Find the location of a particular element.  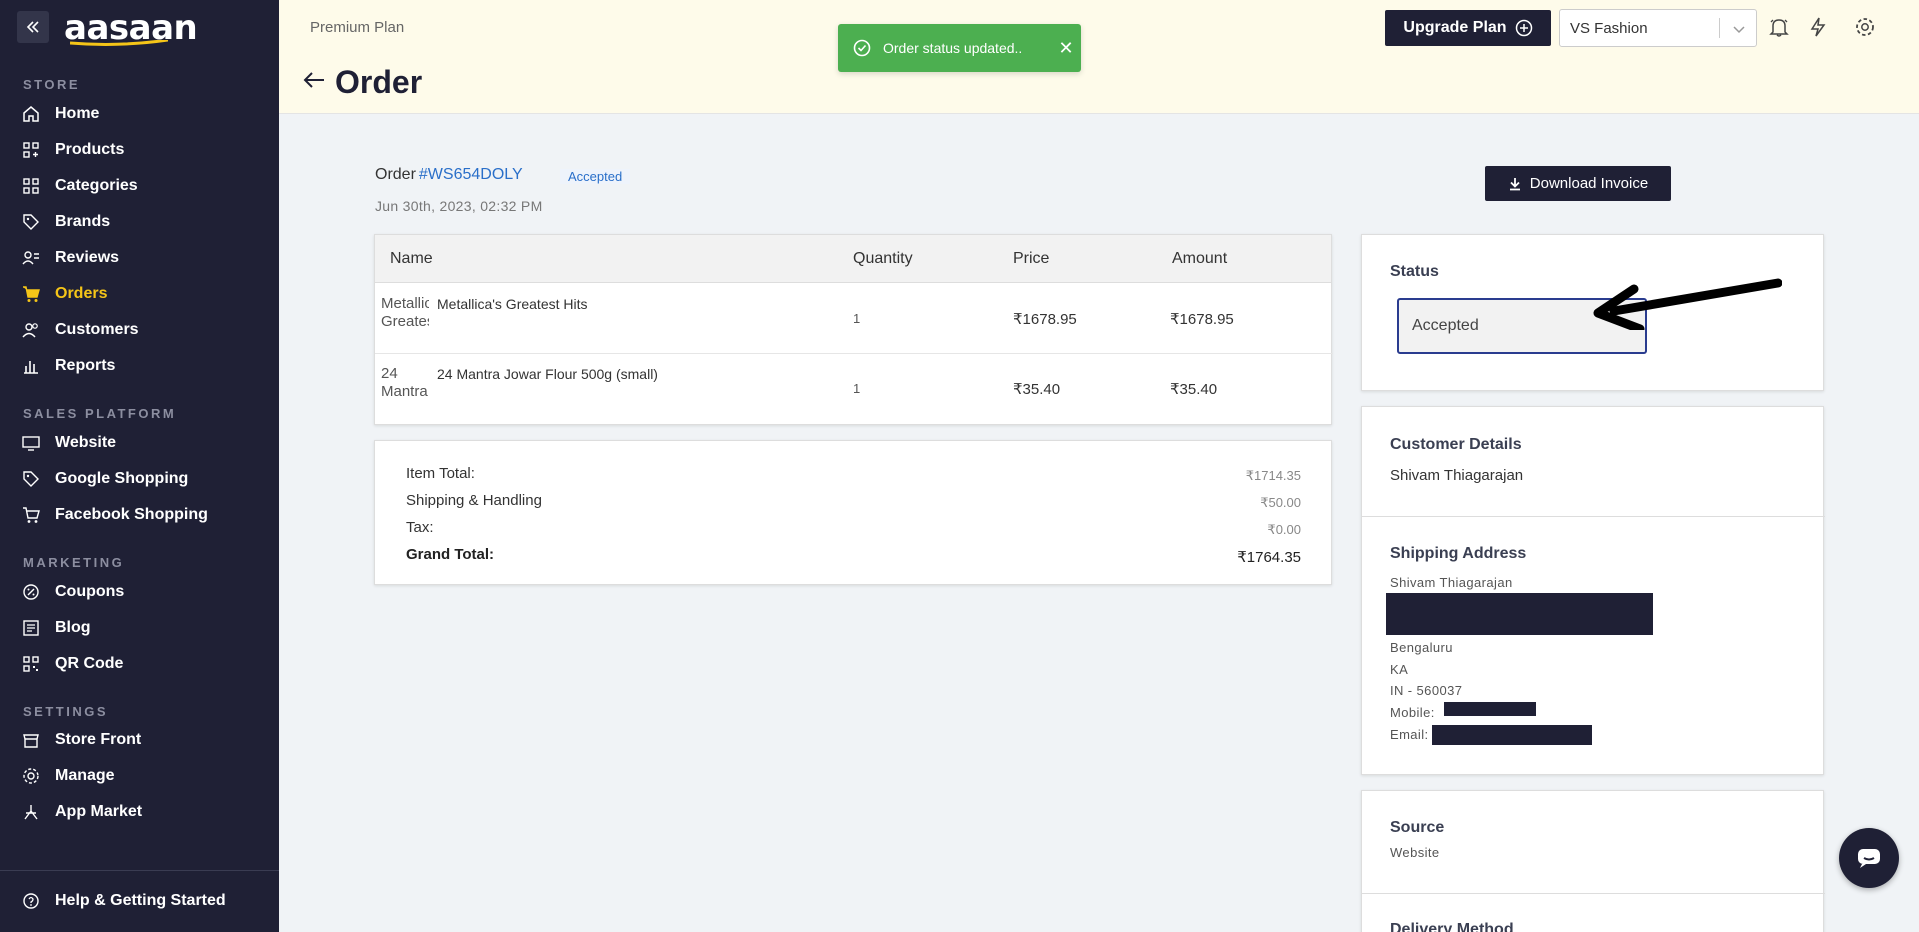

column-header-quantity: Quantity is located at coordinates (883, 258).